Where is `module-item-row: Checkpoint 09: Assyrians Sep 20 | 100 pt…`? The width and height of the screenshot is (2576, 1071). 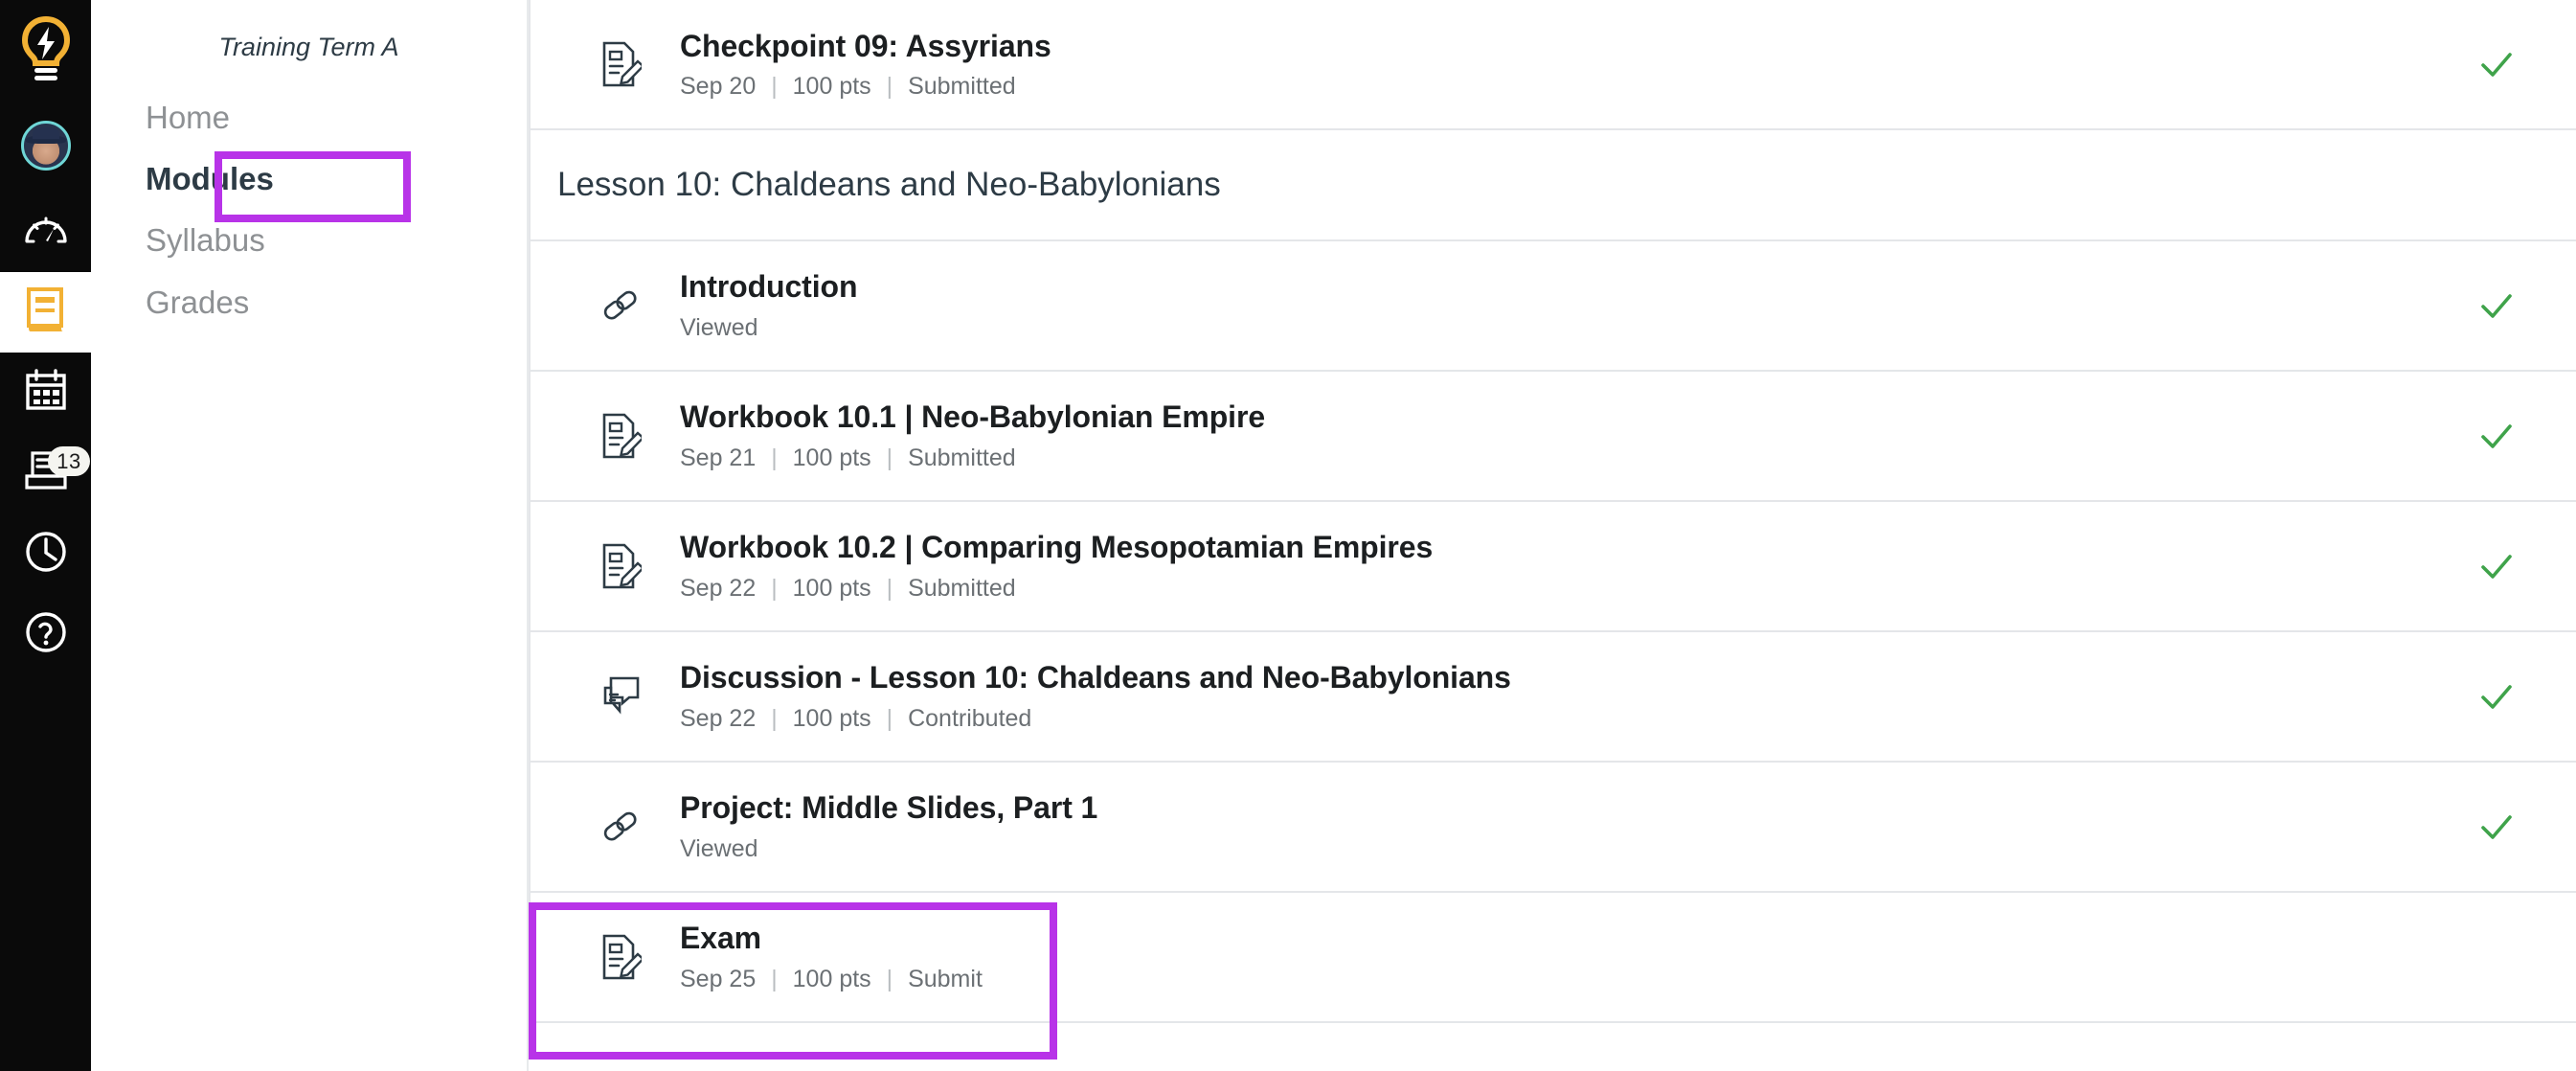
module-item-row: Checkpoint 09: Assyrians Sep 20 | 100 pt… is located at coordinates (1553, 65).